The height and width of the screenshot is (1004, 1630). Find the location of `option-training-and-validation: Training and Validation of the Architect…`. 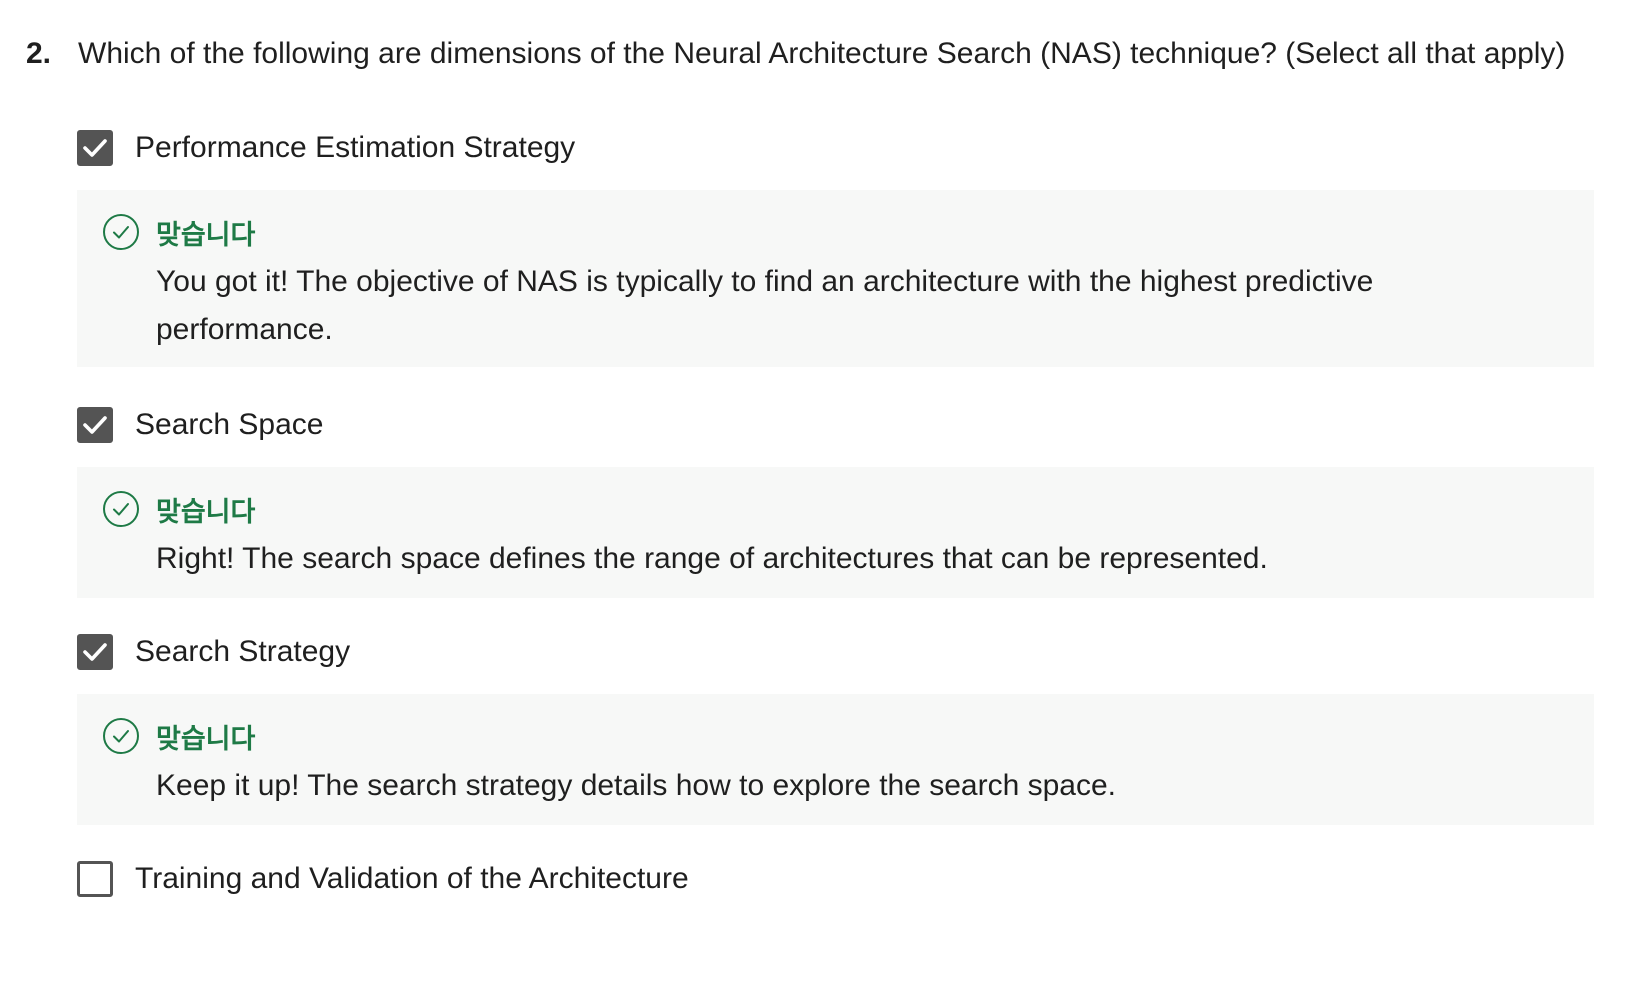

option-training-and-validation: Training and Validation of the Architect… is located at coordinates (835, 879).